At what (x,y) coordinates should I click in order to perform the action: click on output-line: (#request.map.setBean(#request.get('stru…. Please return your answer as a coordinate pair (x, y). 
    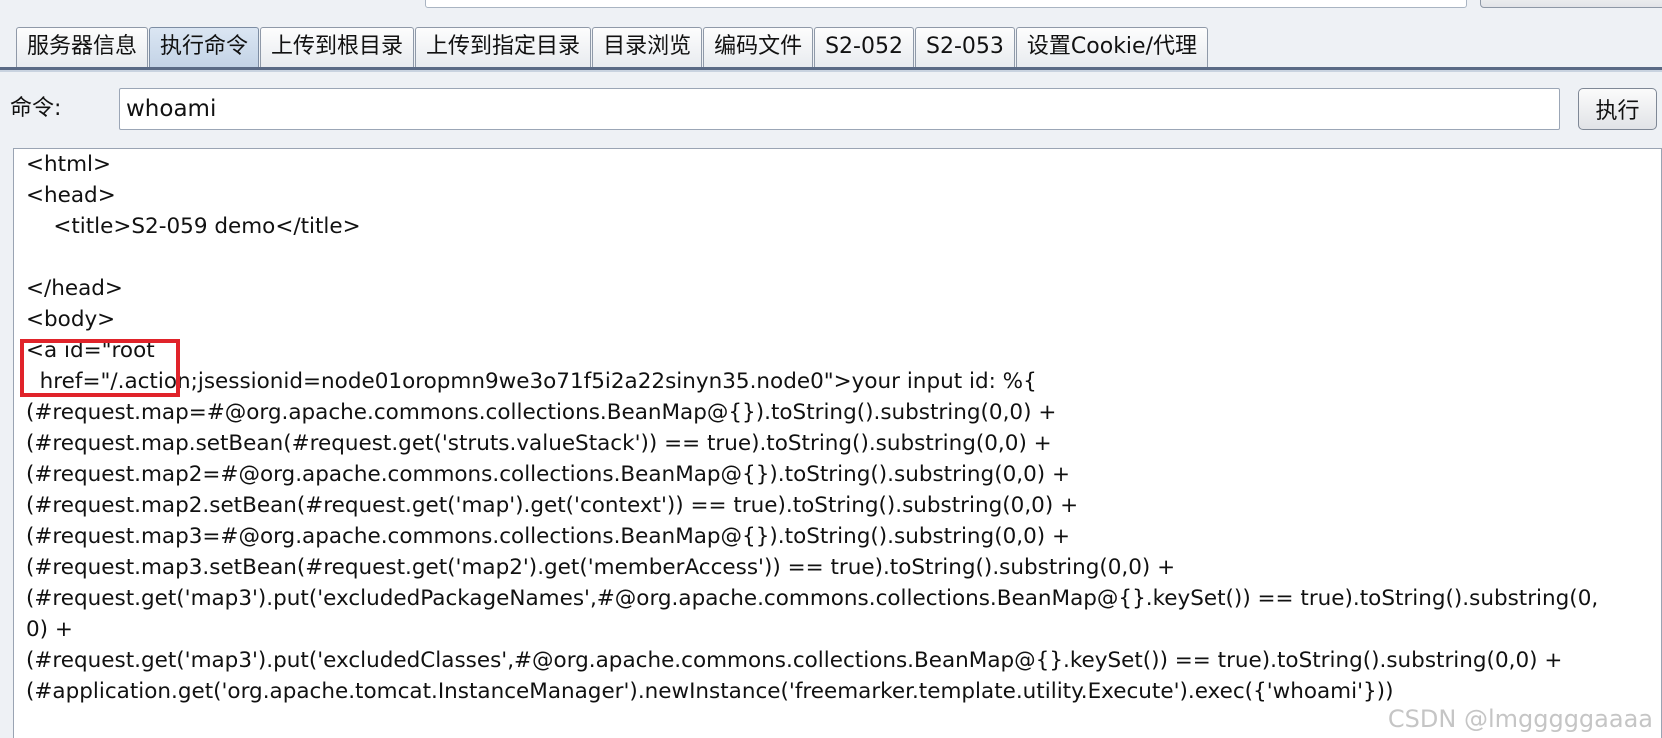
    Looking at the image, I should click on (539, 443).